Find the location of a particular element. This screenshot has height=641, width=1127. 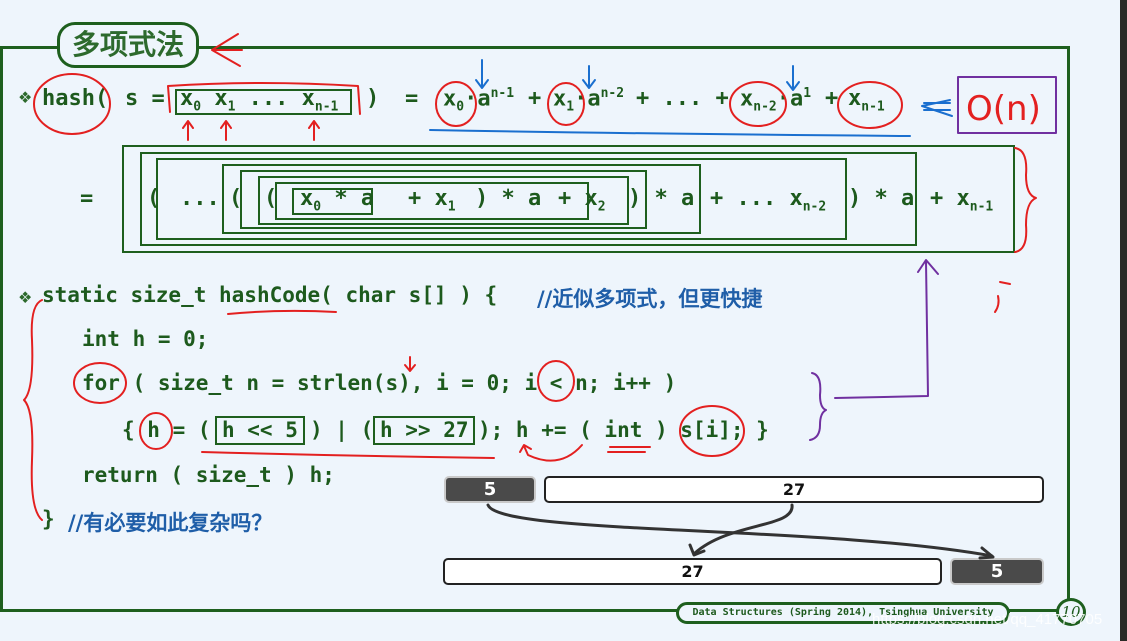

equals-sign: = is located at coordinates (412, 98).